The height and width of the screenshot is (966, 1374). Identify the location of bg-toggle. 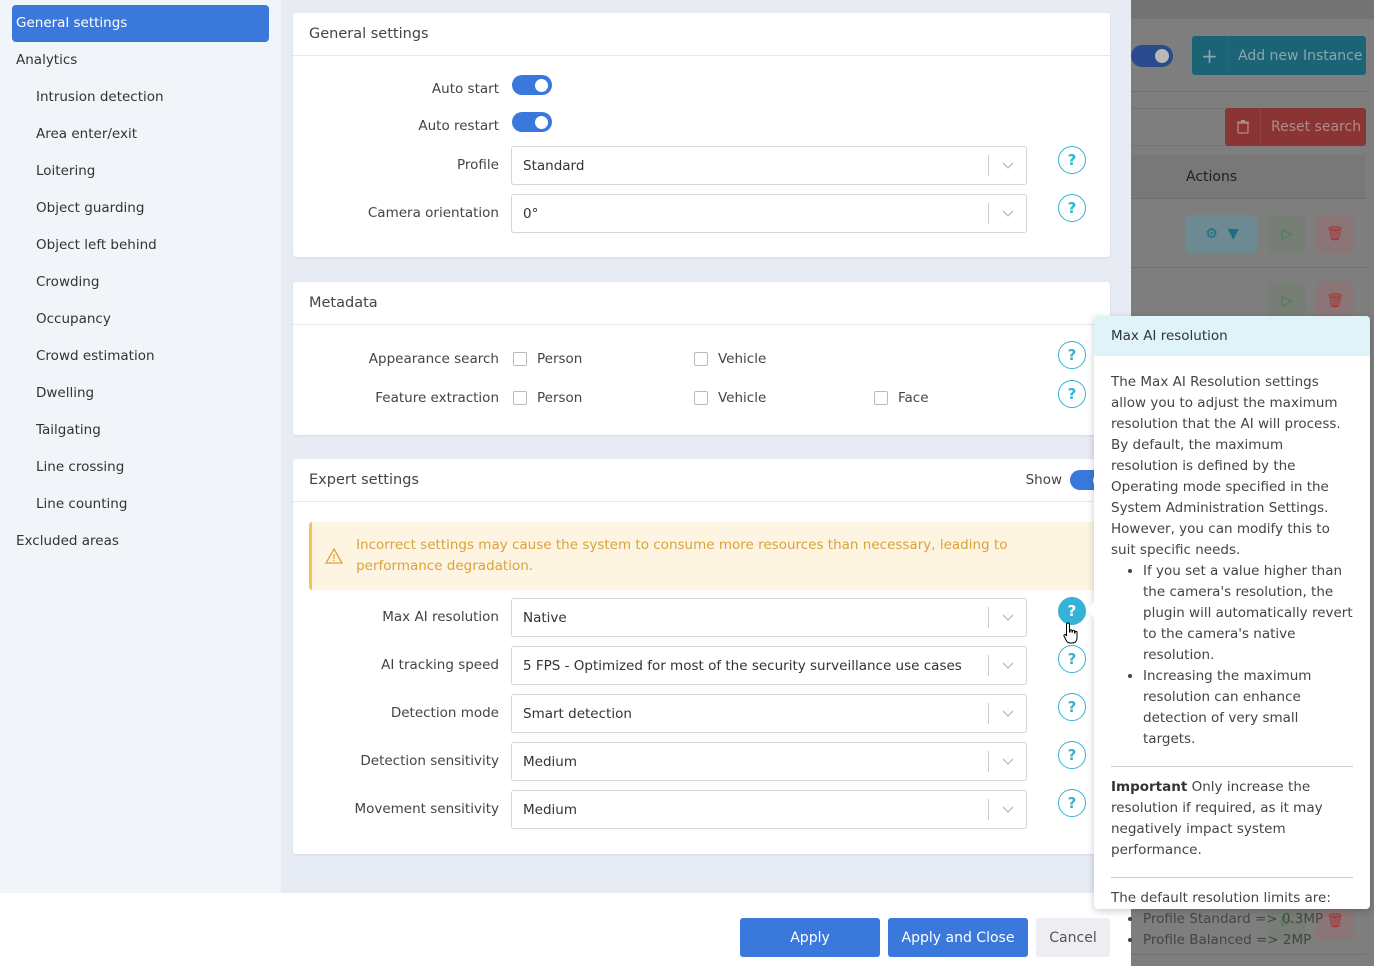
(1152, 56).